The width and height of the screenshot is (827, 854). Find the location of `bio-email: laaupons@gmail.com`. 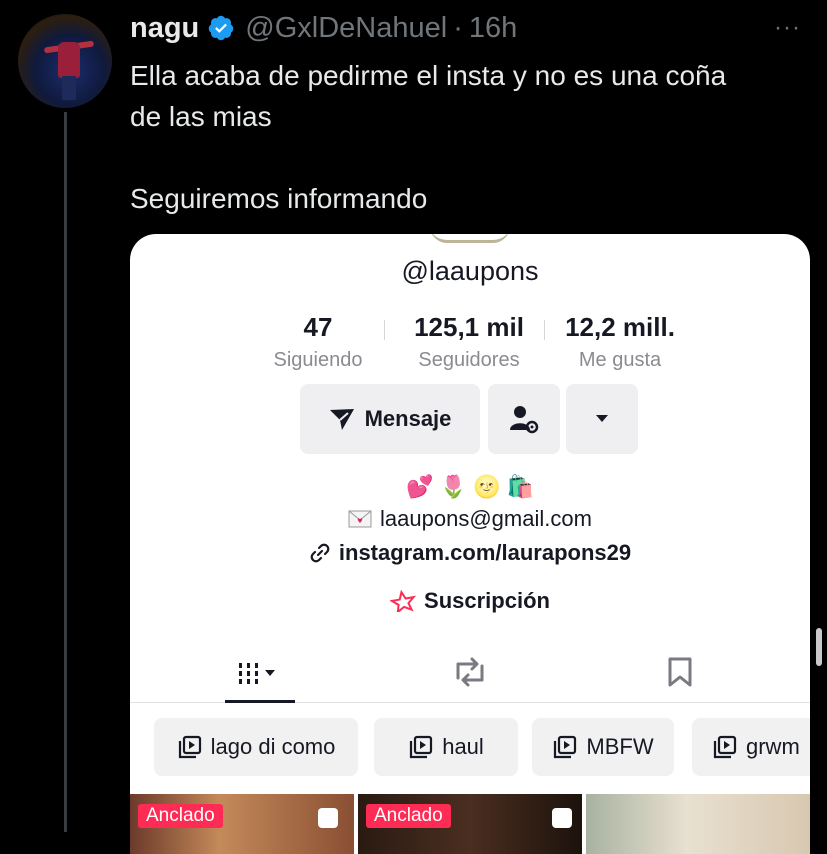

bio-email: laaupons@gmail.com is located at coordinates (470, 519).